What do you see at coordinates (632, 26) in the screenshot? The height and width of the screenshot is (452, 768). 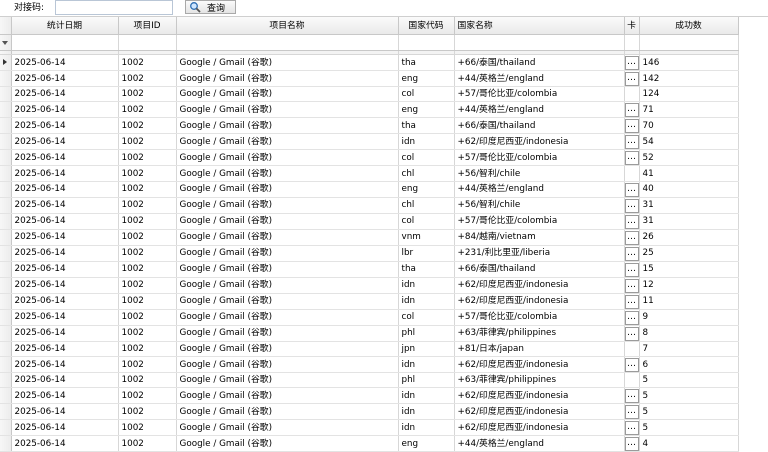 I see `column-header-card: 卡` at bounding box center [632, 26].